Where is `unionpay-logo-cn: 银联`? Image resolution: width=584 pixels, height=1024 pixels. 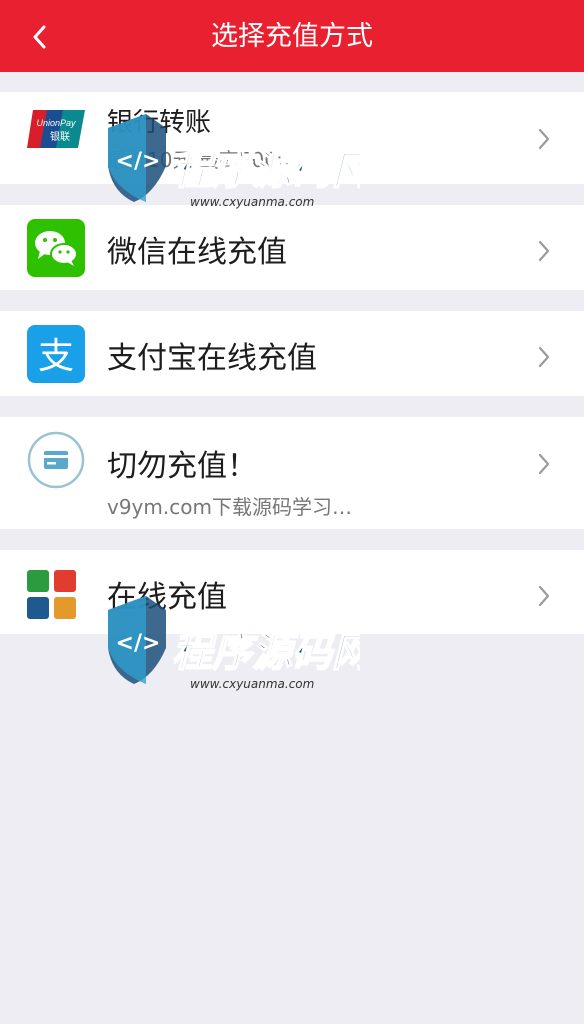 unionpay-logo-cn: 银联 is located at coordinates (60, 136).